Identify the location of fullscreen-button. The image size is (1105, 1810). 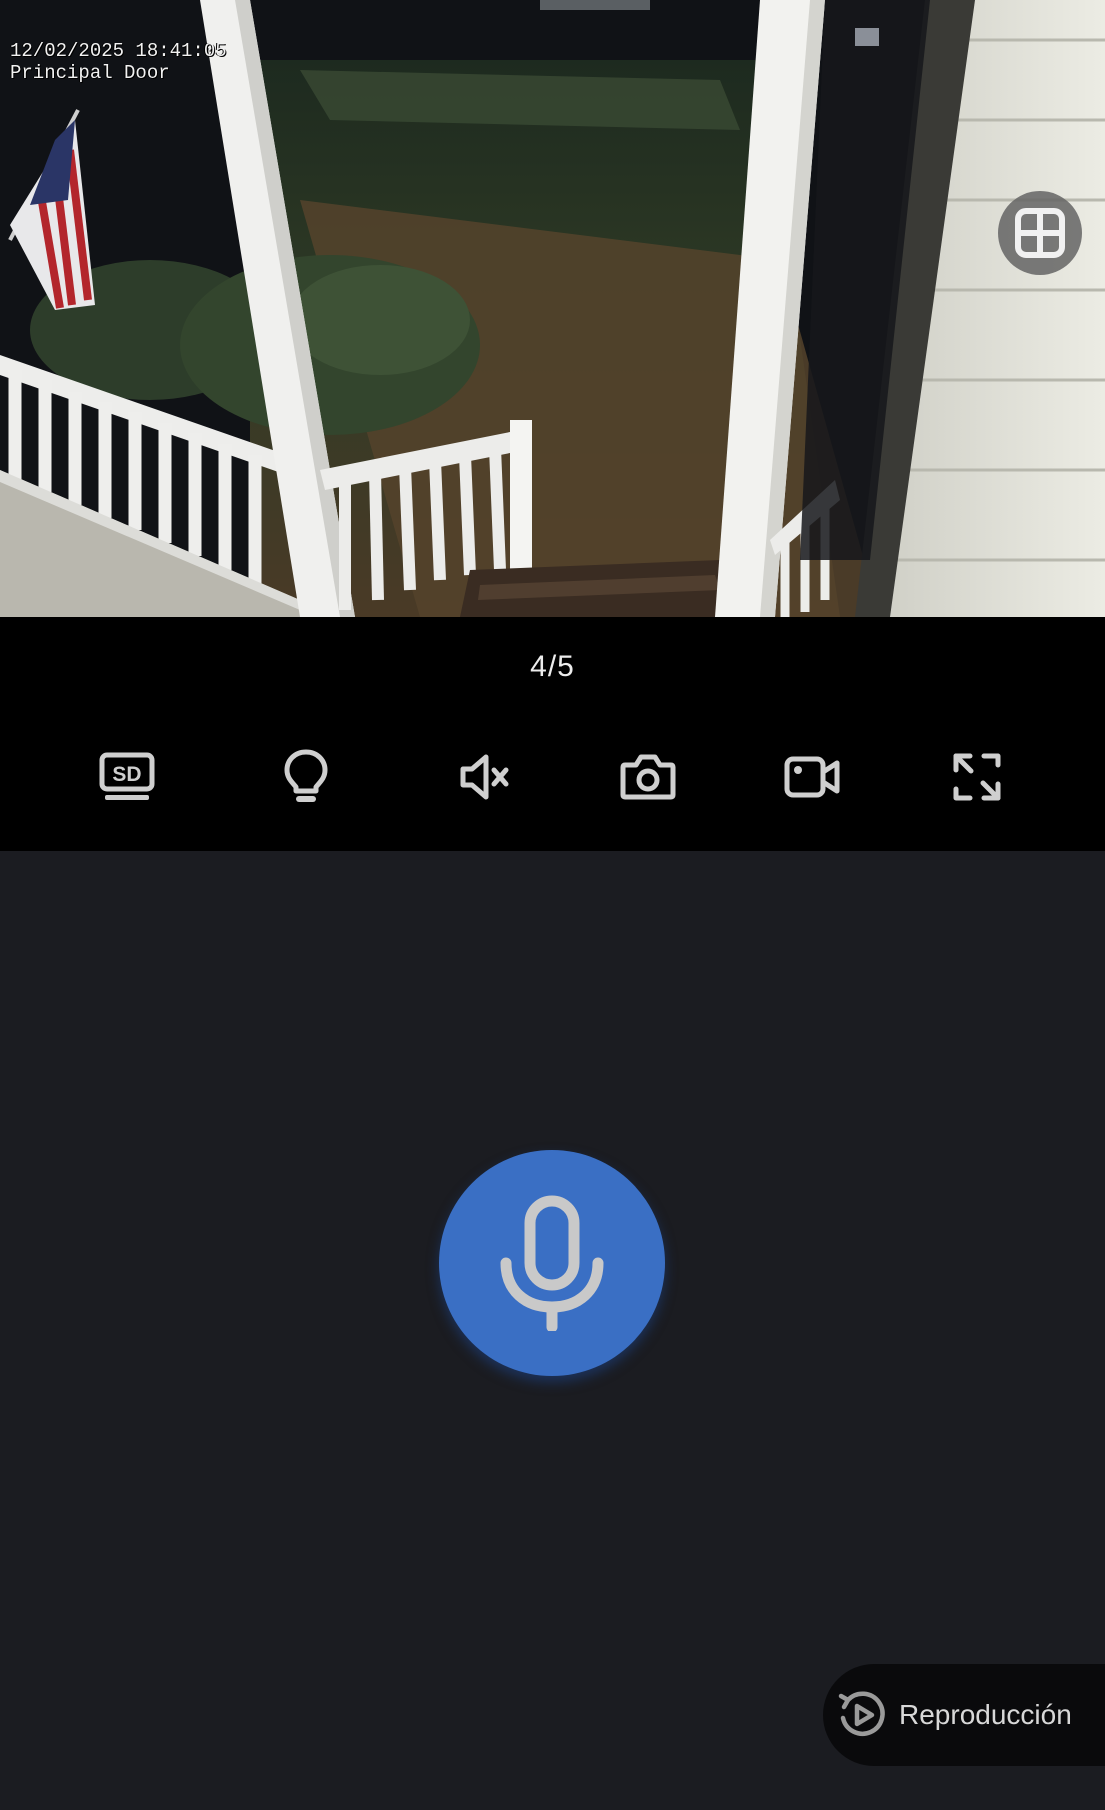
(977, 777).